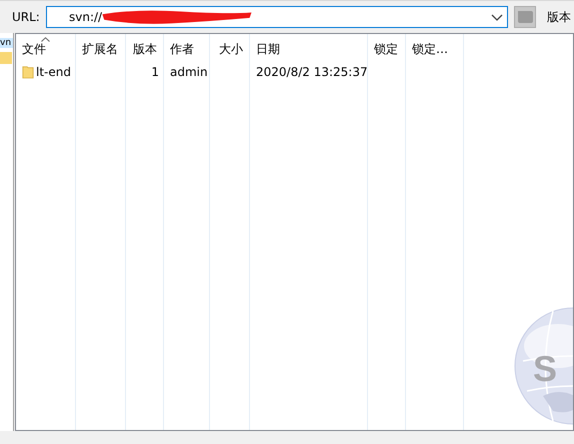 Image resolution: width=574 pixels, height=444 pixels. Describe the element at coordinates (543, 366) in the screenshot. I see `globe-logo-drawing: S` at that location.